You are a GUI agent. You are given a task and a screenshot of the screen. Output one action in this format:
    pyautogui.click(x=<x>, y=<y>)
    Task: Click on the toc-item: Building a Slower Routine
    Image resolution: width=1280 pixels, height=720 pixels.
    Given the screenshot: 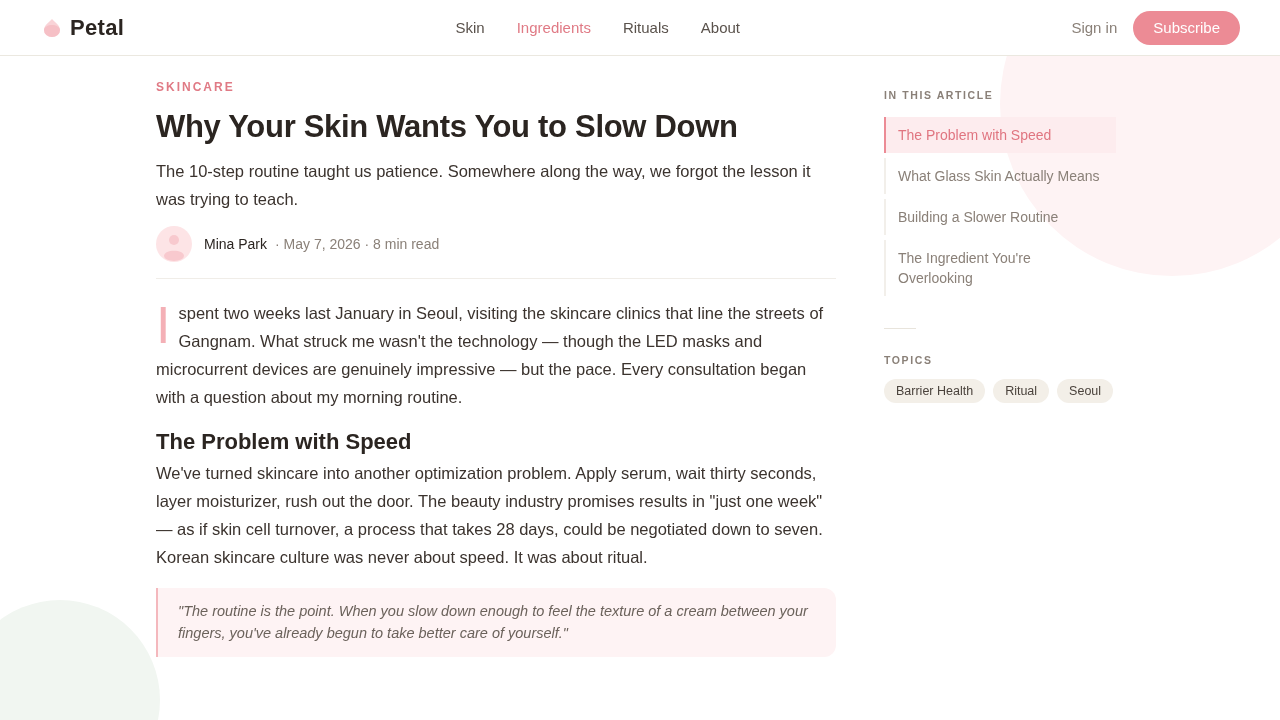 What is the action you would take?
    pyautogui.click(x=1000, y=217)
    